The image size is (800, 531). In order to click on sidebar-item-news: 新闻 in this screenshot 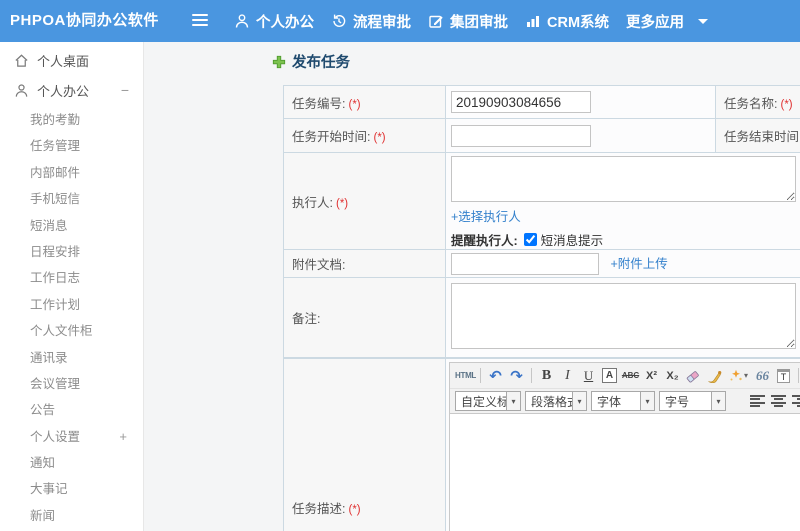, I will do `click(71, 516)`.